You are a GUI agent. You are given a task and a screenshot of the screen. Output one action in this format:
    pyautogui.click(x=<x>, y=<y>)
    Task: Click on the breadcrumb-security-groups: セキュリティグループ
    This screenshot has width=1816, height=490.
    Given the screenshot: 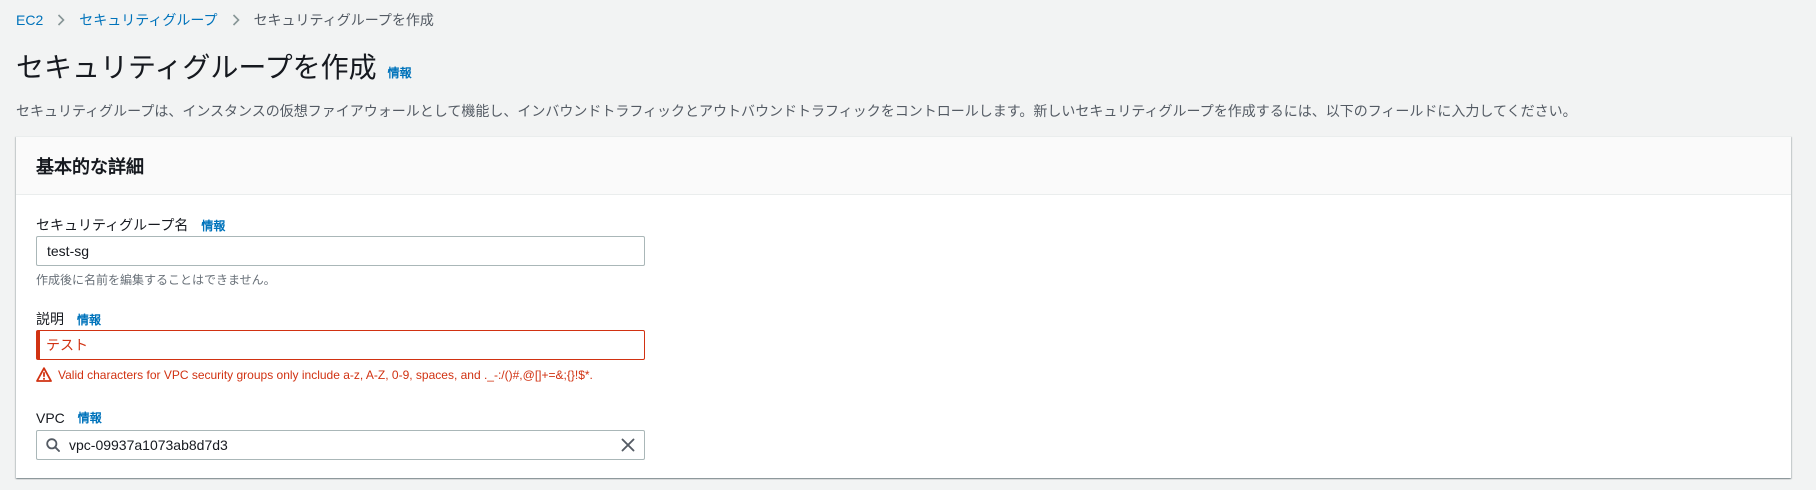 What is the action you would take?
    pyautogui.click(x=148, y=20)
    